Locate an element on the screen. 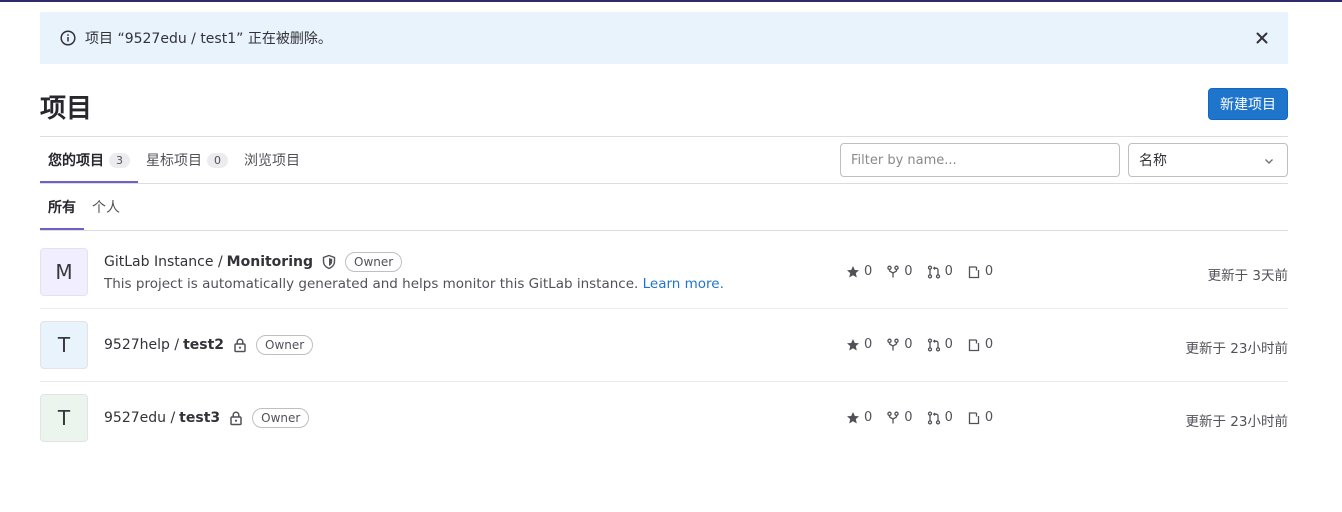 This screenshot has width=1342, height=512. tab-starred-projects: 星标项目 0 is located at coordinates (187, 160).